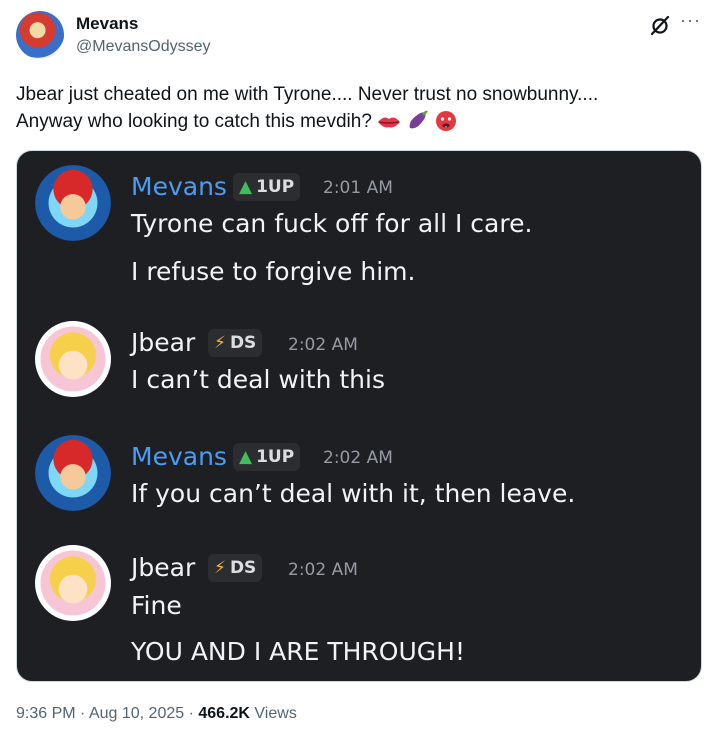 Image resolution: width=716 pixels, height=743 pixels. I want to click on message-text: Tyrone can fuck off for all I care., so click(332, 223).